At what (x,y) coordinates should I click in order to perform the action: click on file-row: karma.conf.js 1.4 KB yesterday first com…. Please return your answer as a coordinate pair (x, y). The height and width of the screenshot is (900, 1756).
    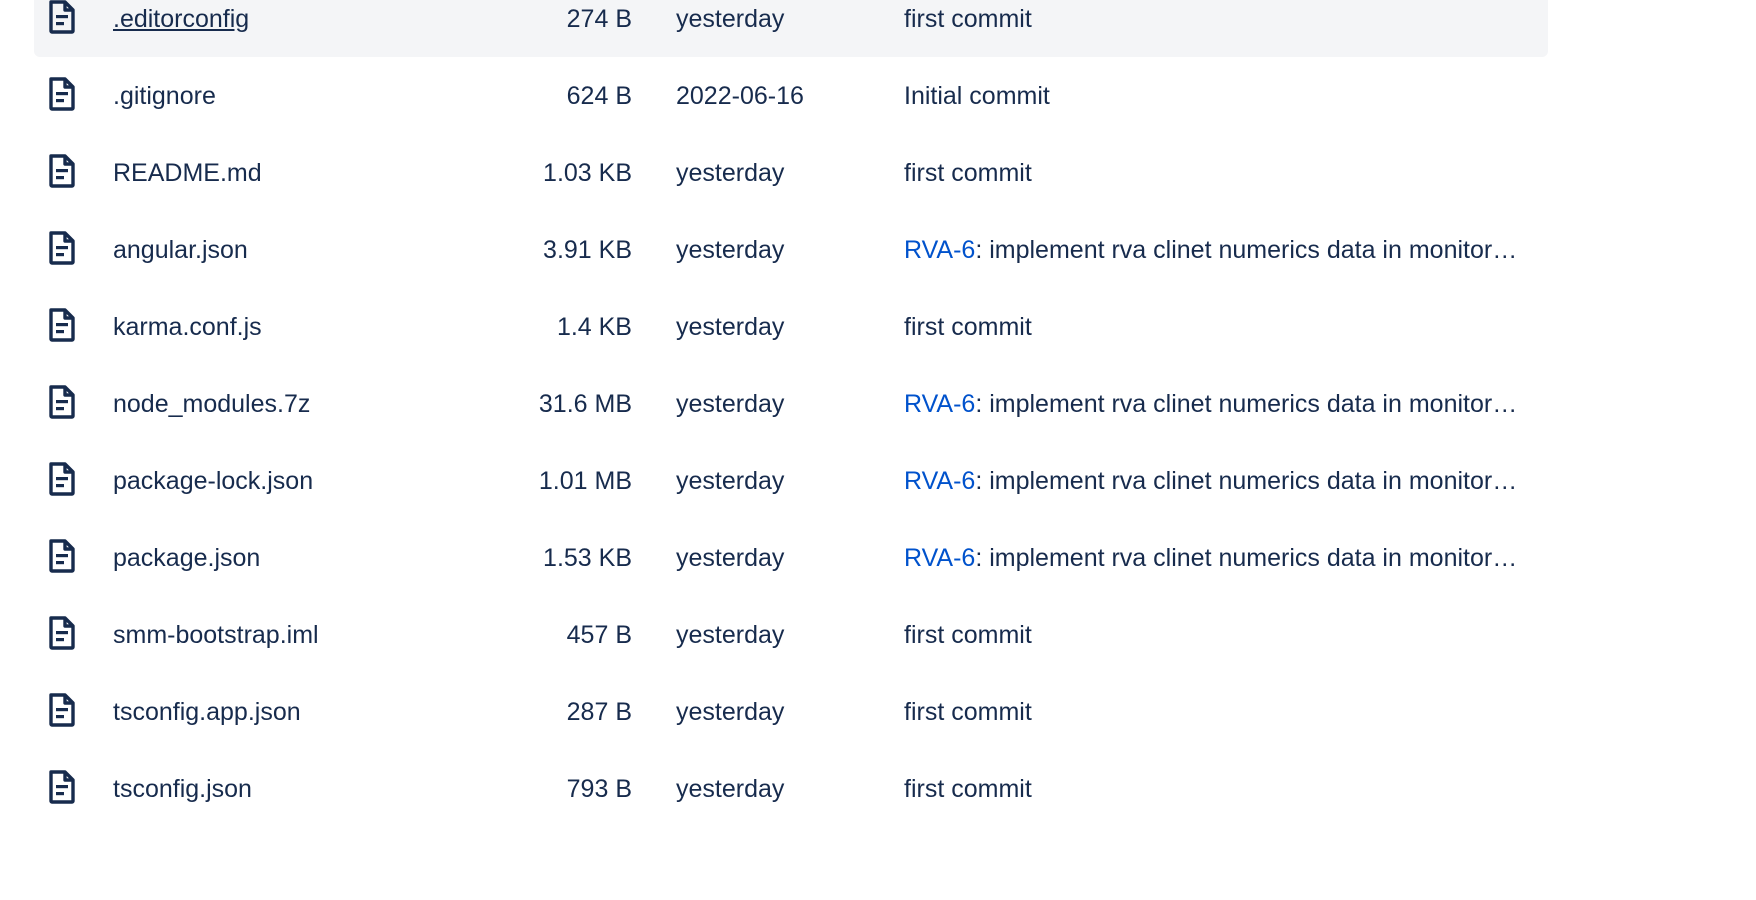
    Looking at the image, I should click on (791, 326).